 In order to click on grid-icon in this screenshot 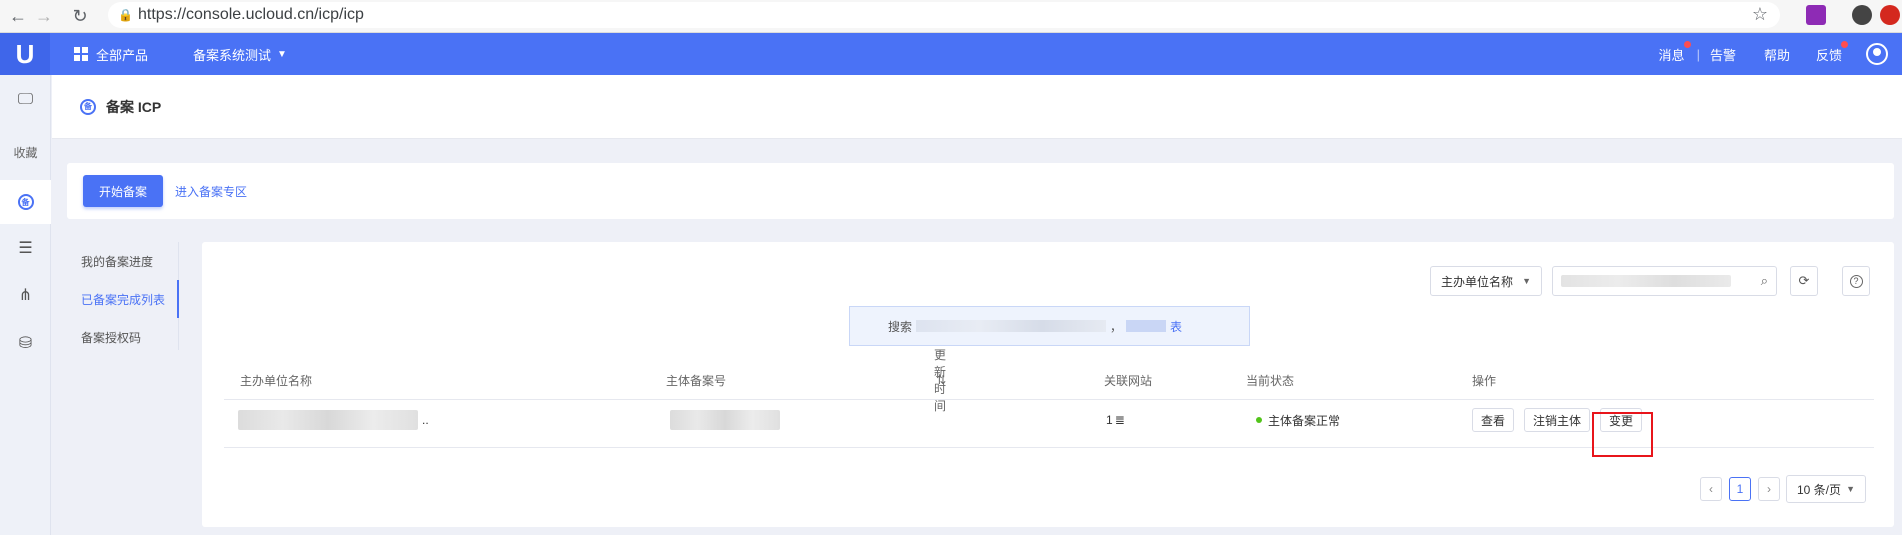, I will do `click(81, 54)`.